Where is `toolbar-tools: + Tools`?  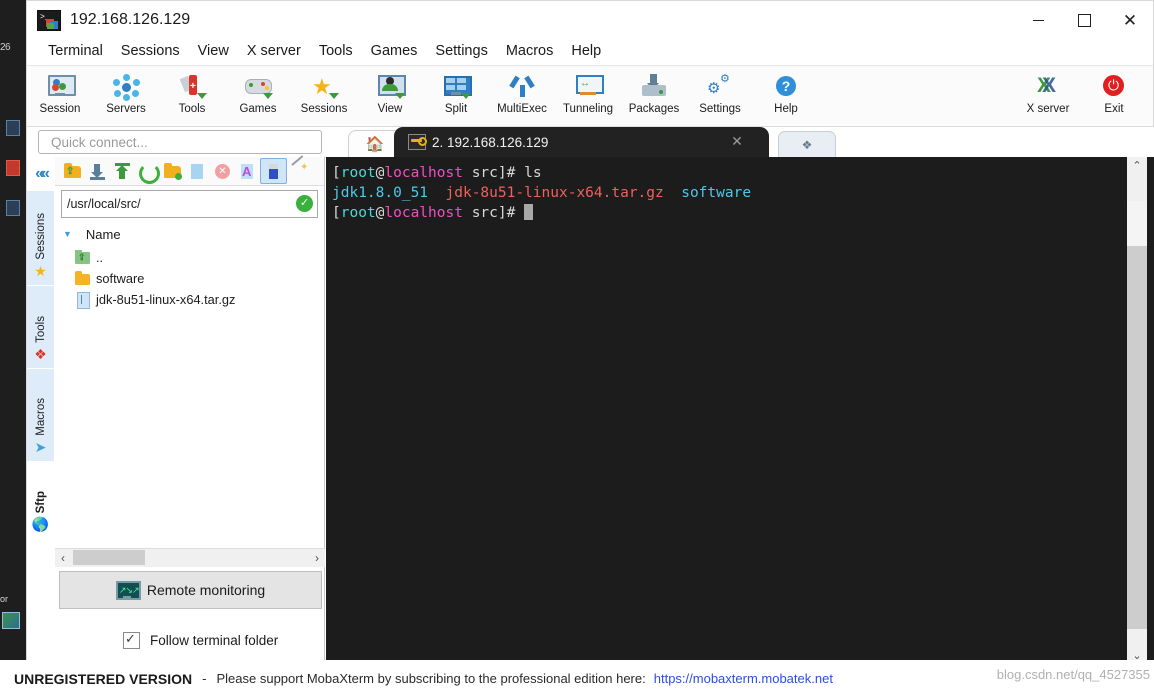 toolbar-tools: + Tools is located at coordinates (192, 92).